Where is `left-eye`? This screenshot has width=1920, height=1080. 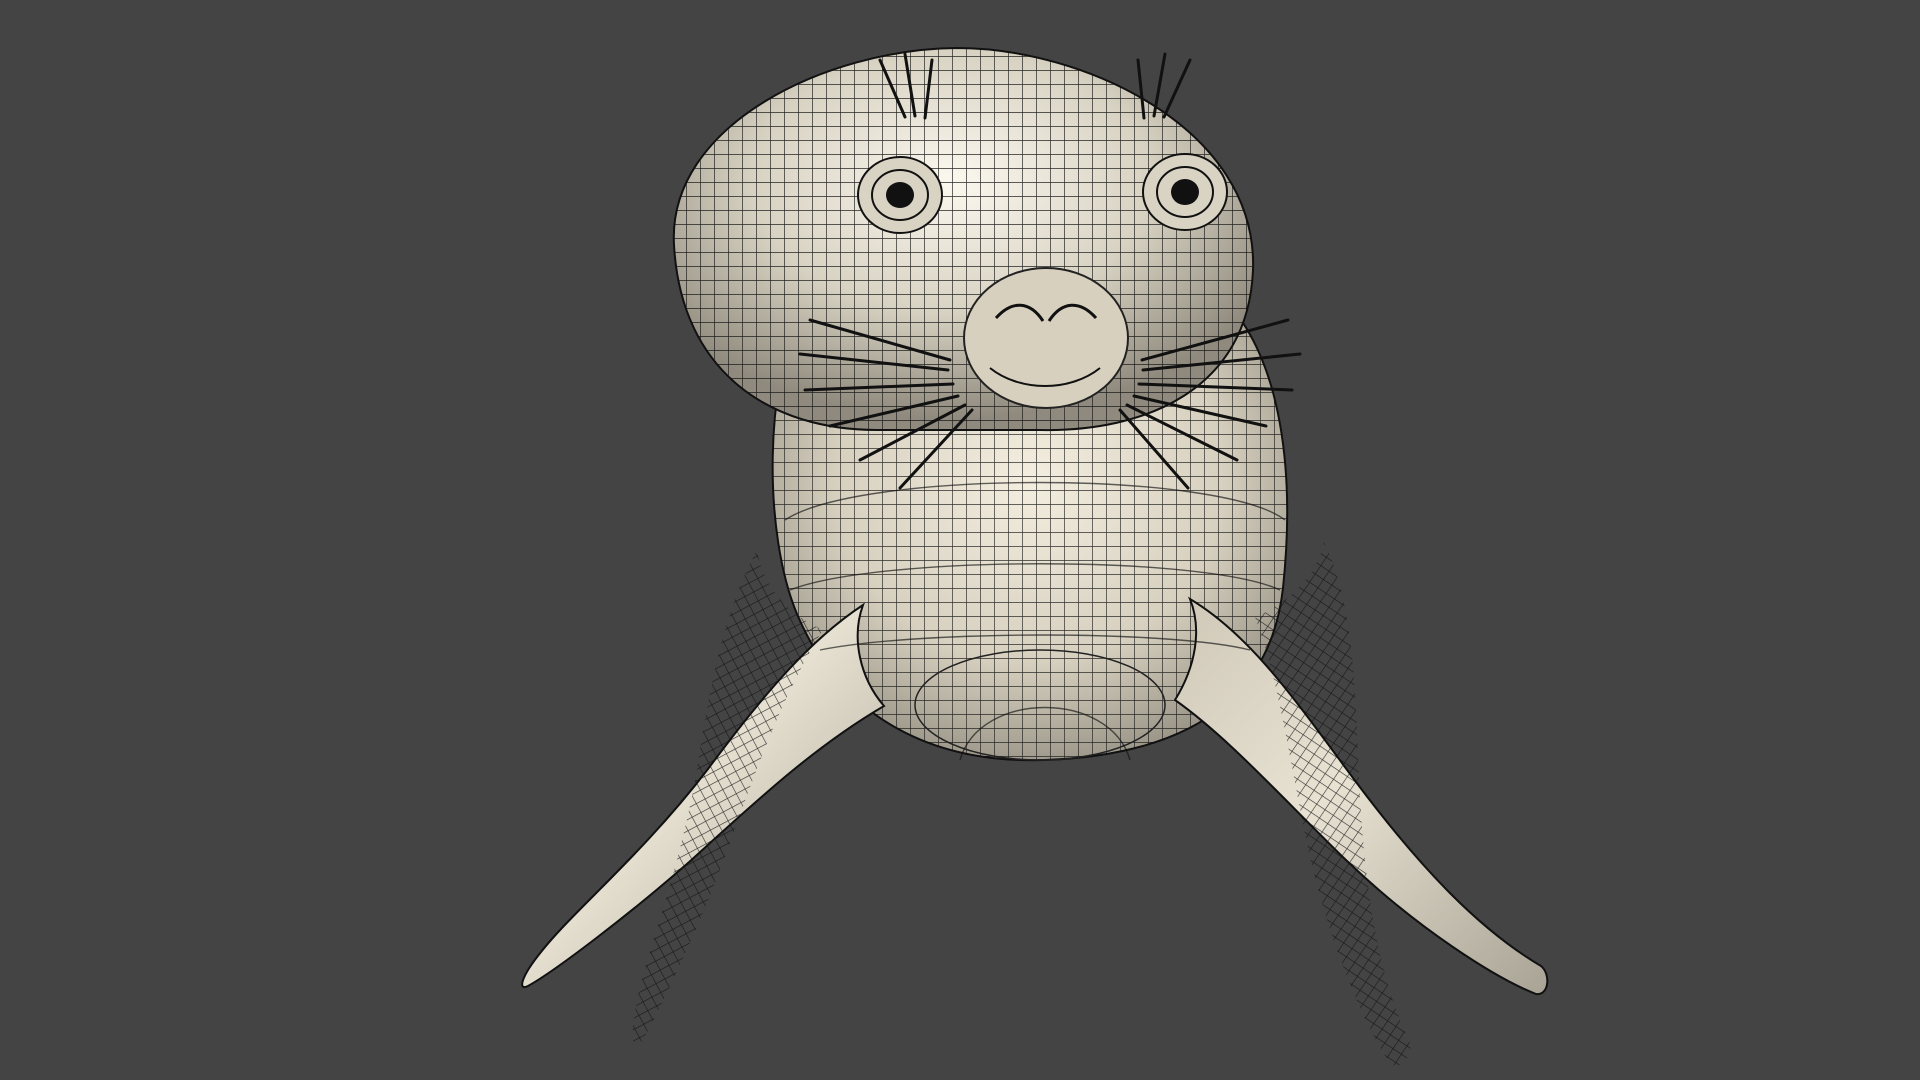
left-eye is located at coordinates (900, 195).